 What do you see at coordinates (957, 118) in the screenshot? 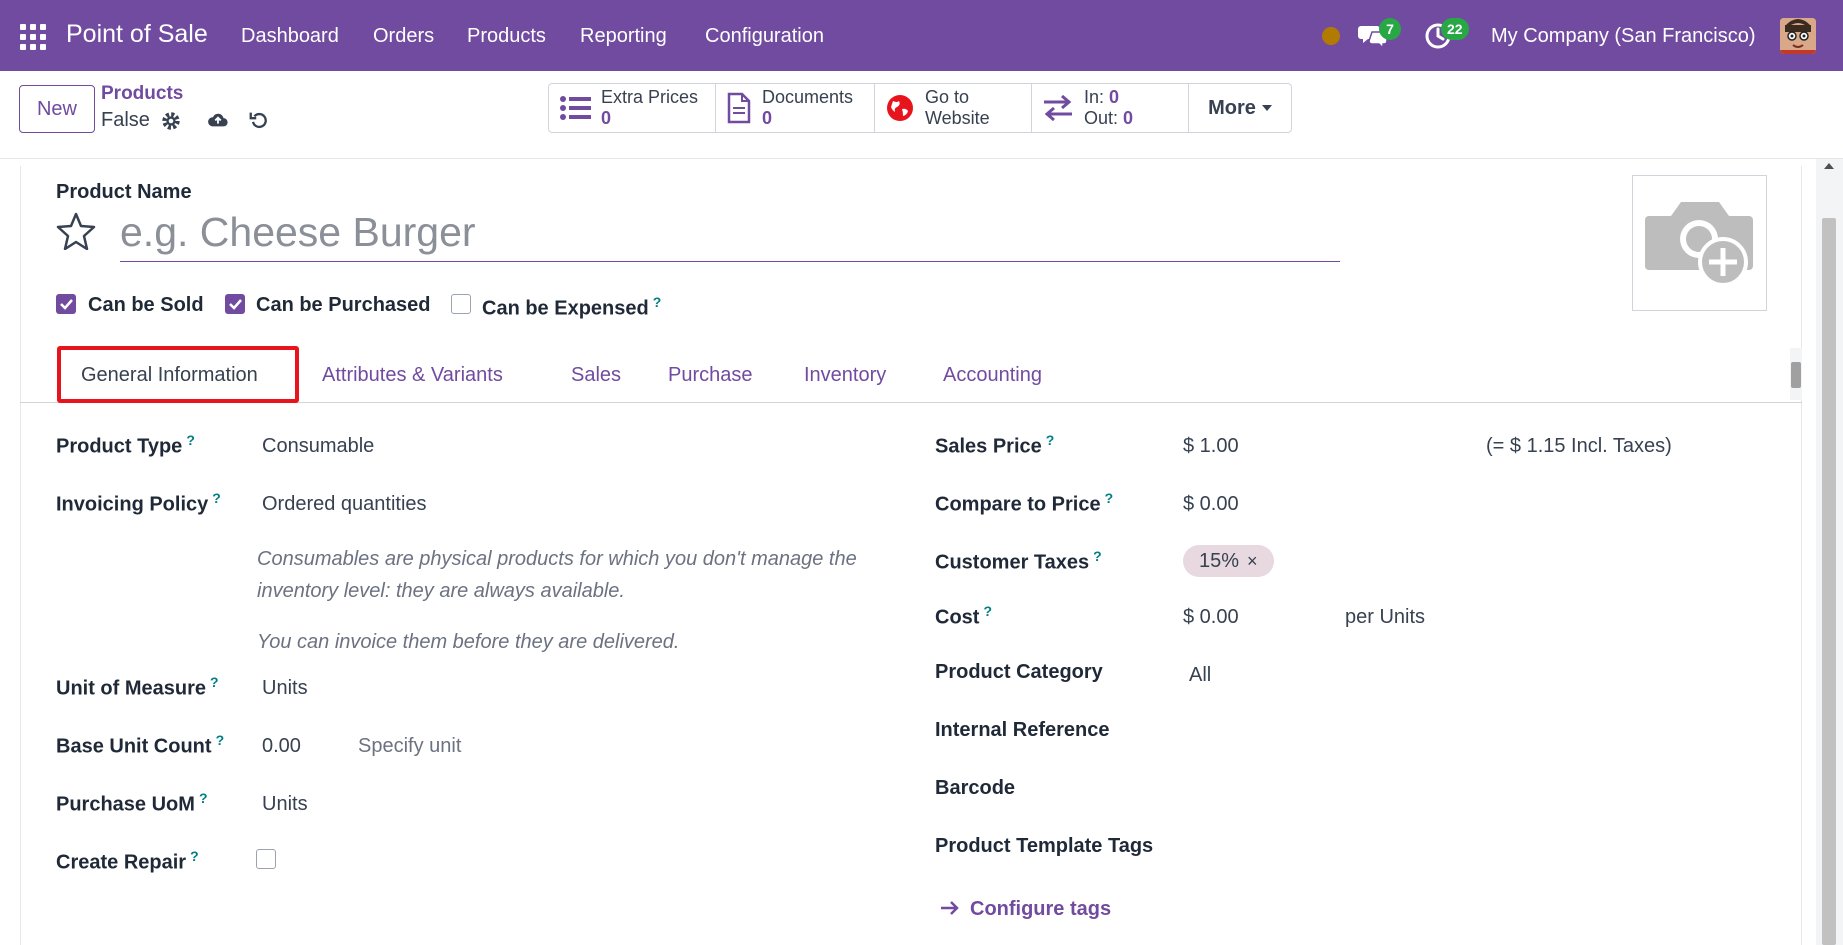
I see `website-label-line2: Website` at bounding box center [957, 118].